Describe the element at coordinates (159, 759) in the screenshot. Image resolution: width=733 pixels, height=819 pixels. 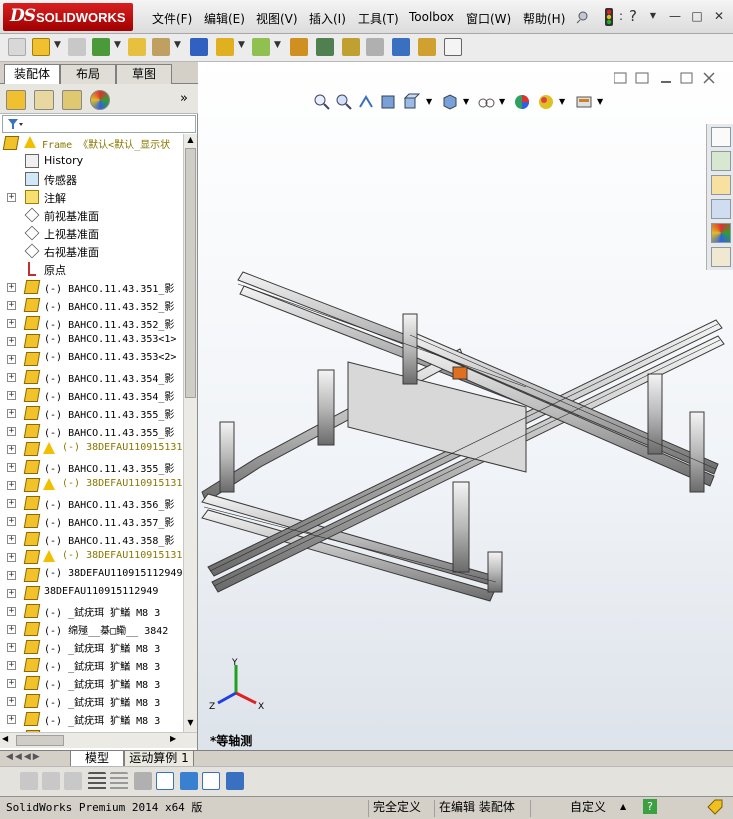
I see `tab-motion-study: 运动算例 1` at that location.